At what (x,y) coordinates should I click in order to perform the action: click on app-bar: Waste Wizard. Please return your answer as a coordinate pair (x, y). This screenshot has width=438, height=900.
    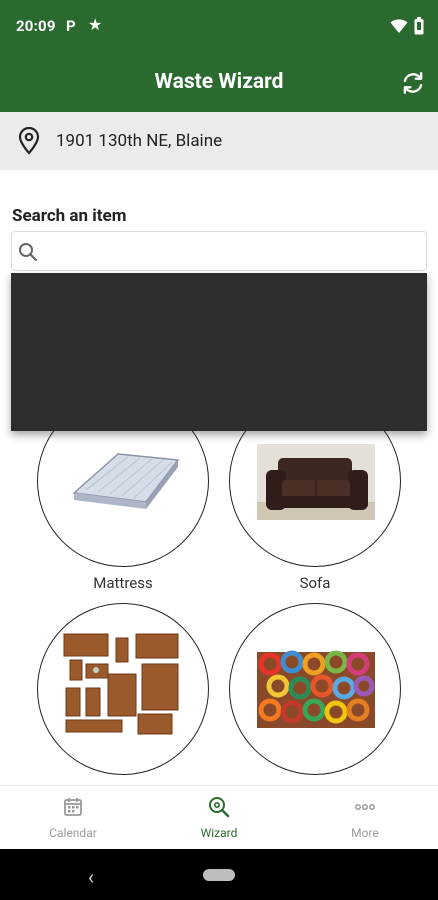
    Looking at the image, I should click on (219, 83).